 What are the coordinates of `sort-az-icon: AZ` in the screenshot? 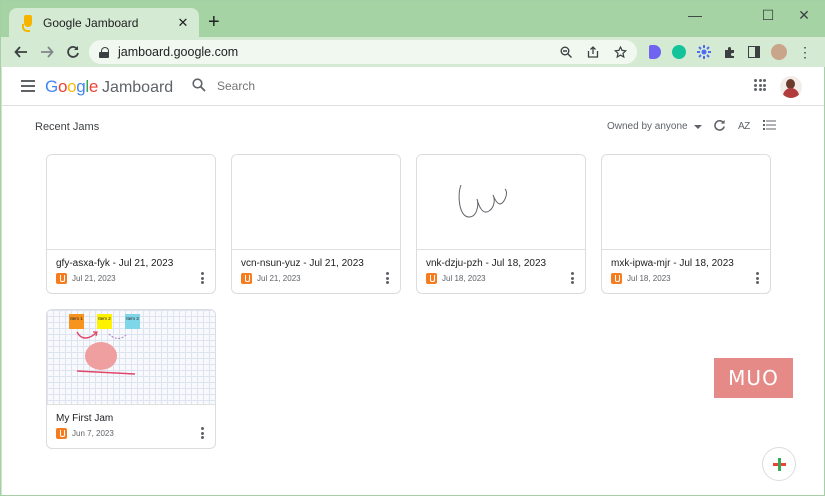 It's located at (744, 126).